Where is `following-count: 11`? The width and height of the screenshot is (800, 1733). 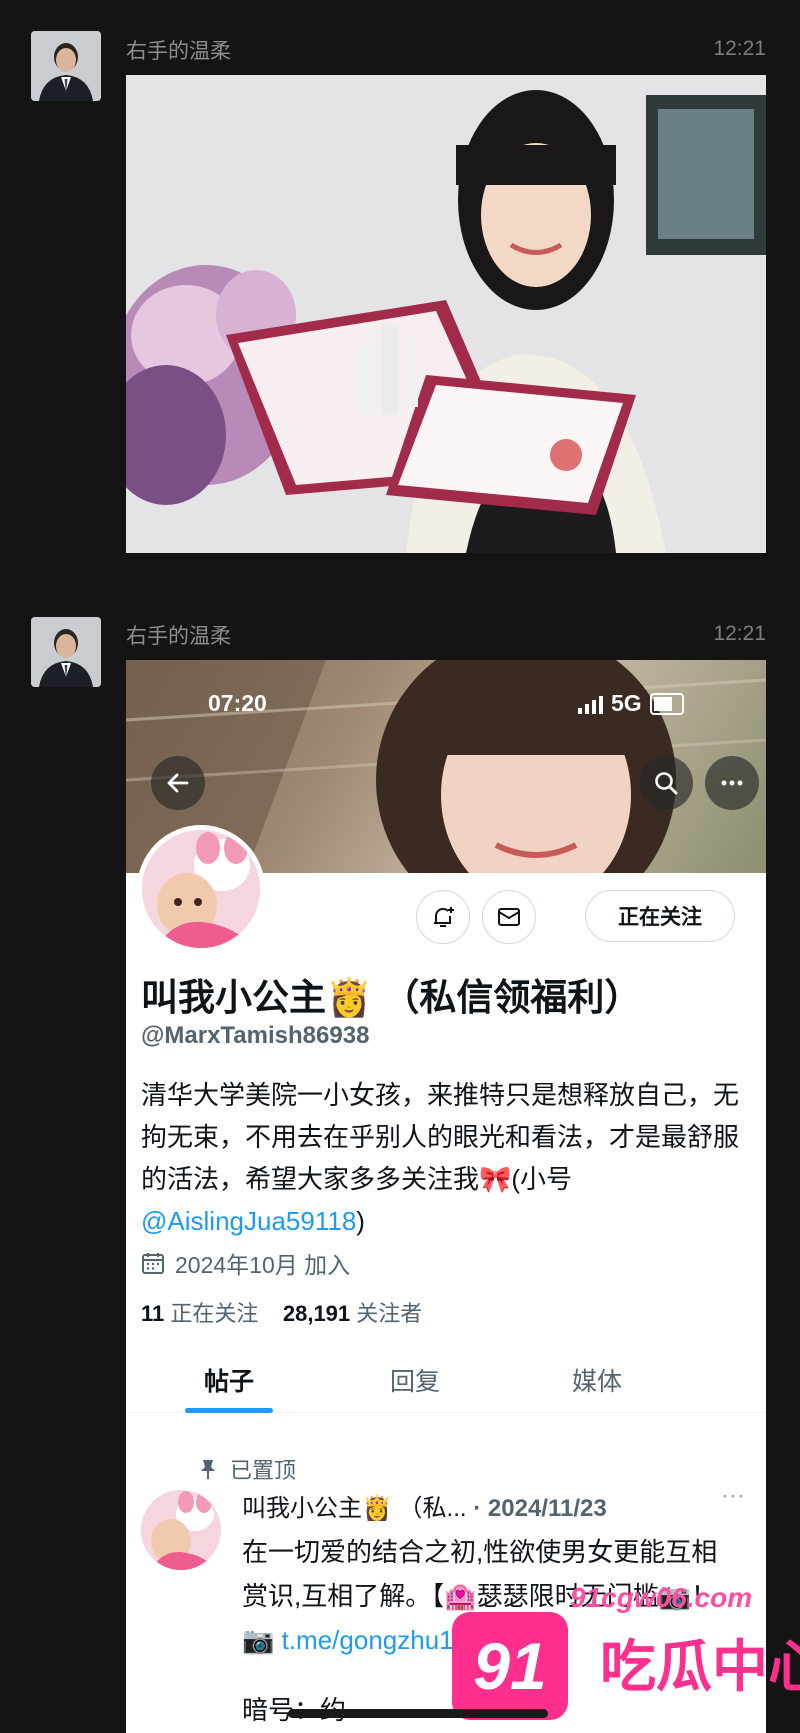 following-count: 11 is located at coordinates (153, 1313).